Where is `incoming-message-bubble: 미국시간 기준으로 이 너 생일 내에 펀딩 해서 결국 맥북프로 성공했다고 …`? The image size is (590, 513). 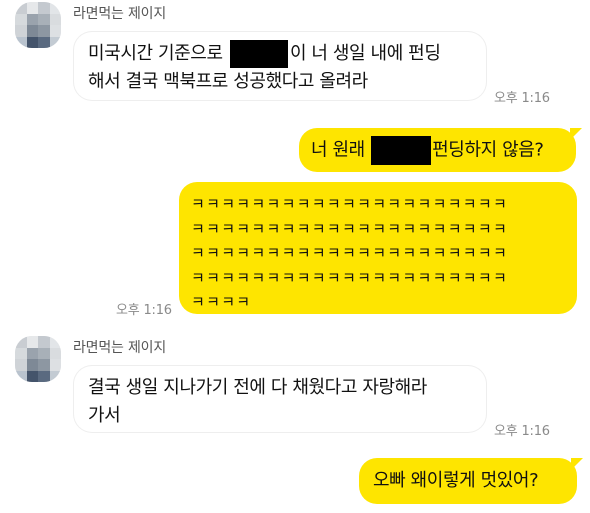 incoming-message-bubble: 미국시간 기준으로 이 너 생일 내에 펀딩 해서 결국 맥북프로 성공했다고 … is located at coordinates (280, 66).